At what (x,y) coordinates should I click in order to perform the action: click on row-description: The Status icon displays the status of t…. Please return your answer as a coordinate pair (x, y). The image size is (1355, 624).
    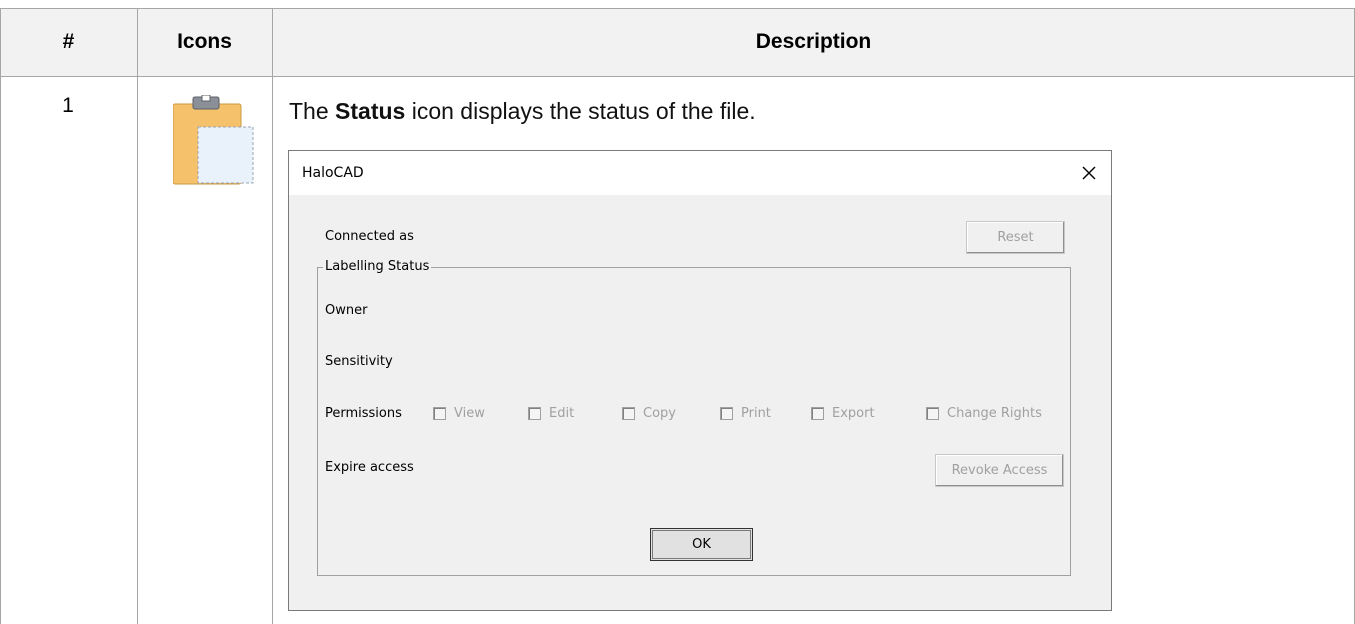
    Looking at the image, I should click on (522, 111).